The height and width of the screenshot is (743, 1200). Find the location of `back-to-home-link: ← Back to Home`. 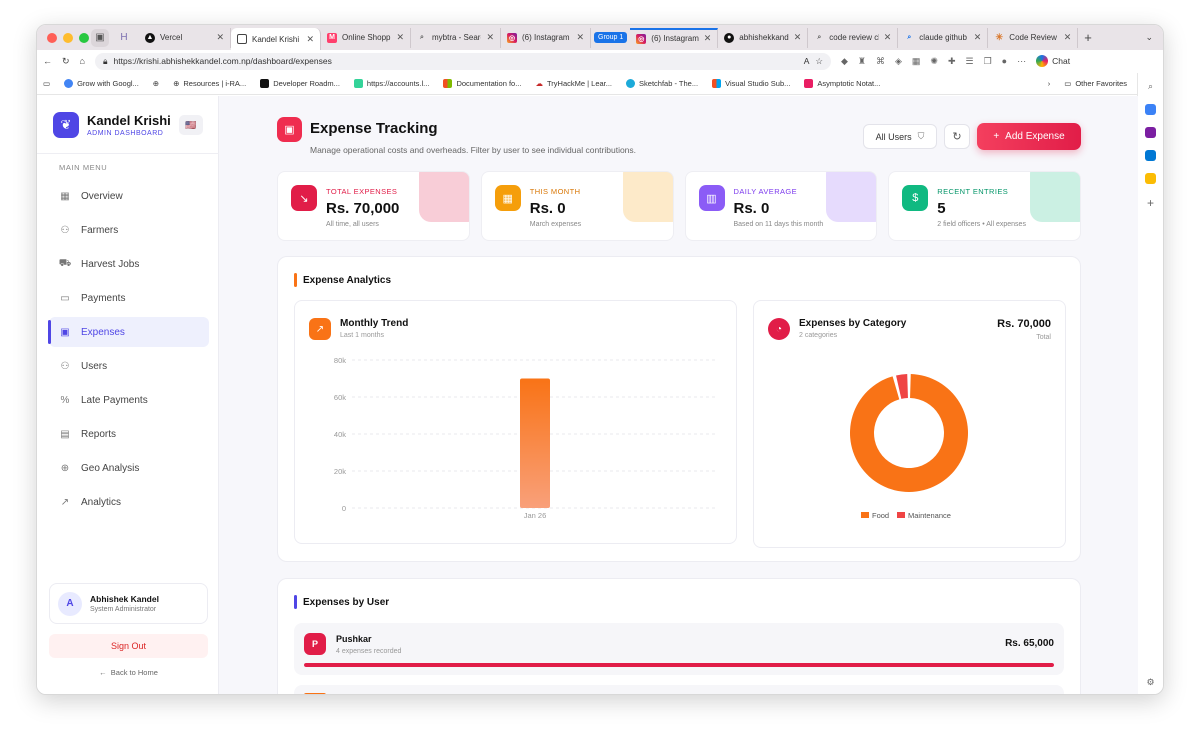

back-to-home-link: ← Back to Home is located at coordinates (128, 672).